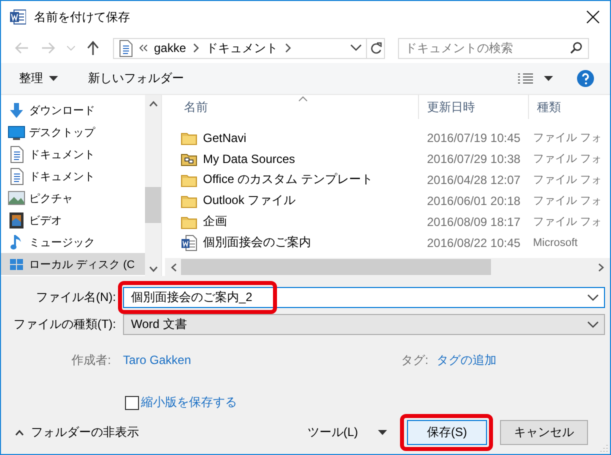 Image resolution: width=611 pixels, height=455 pixels. I want to click on scroll-right-icon, so click(601, 267).